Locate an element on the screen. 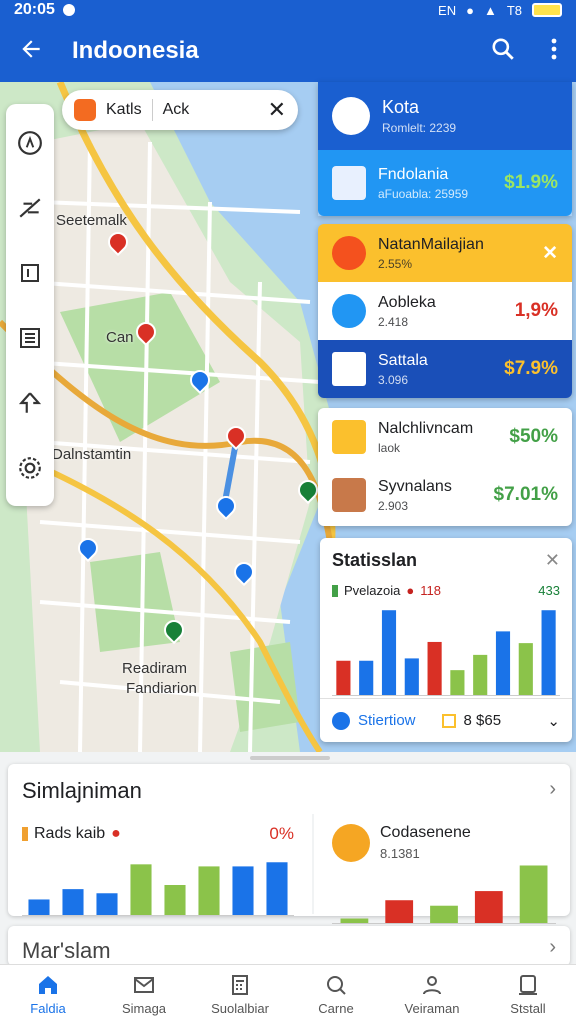  sheet-handle is located at coordinates (290, 758).